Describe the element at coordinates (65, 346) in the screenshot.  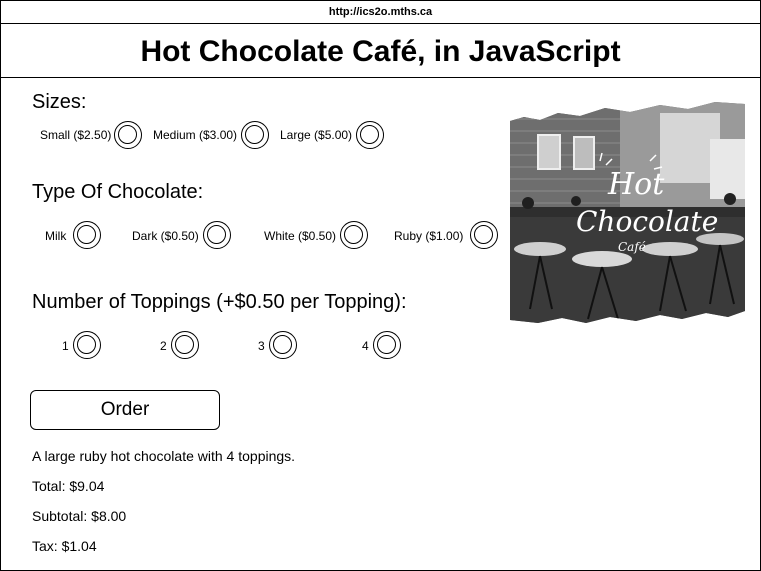
I see `toppings-1-label: 1` at that location.